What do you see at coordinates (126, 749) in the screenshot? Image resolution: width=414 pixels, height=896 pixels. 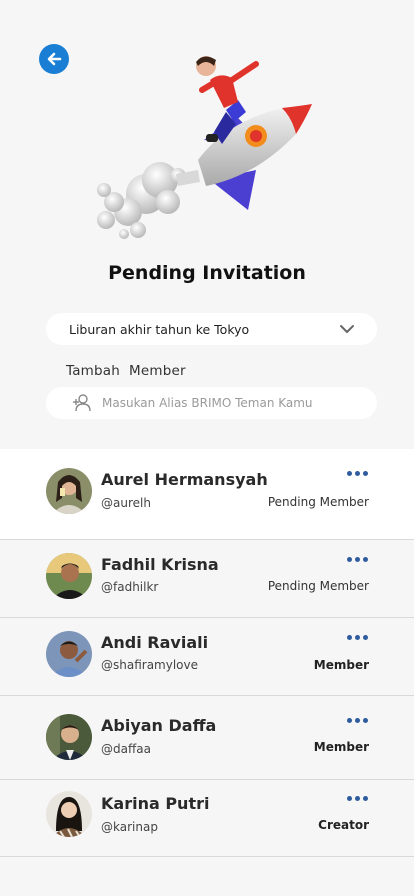 I see `member-handle: @daffaa` at bounding box center [126, 749].